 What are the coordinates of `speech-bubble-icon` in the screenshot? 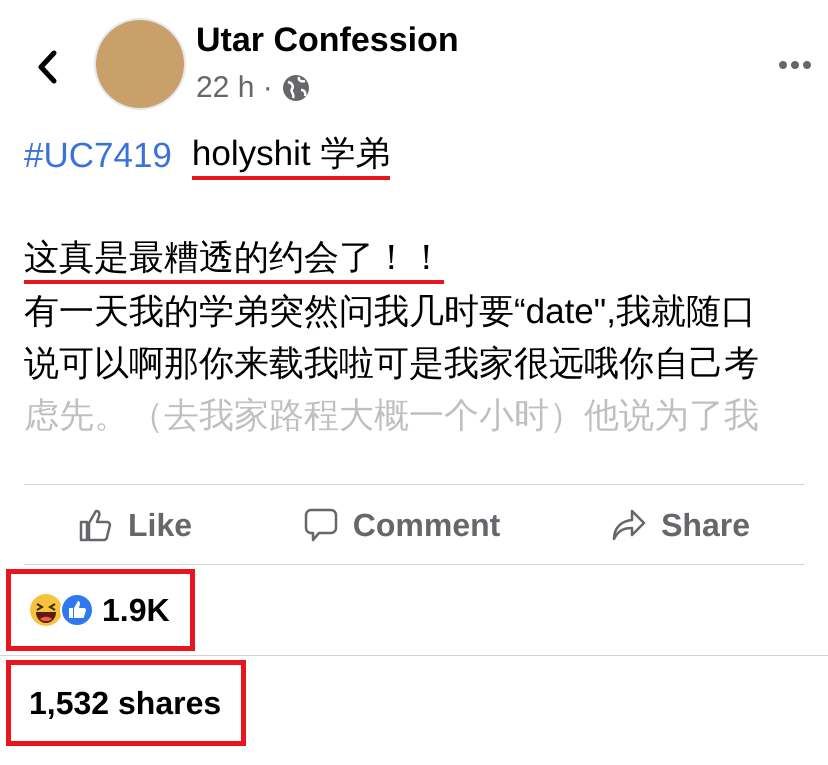 It's located at (320, 524).